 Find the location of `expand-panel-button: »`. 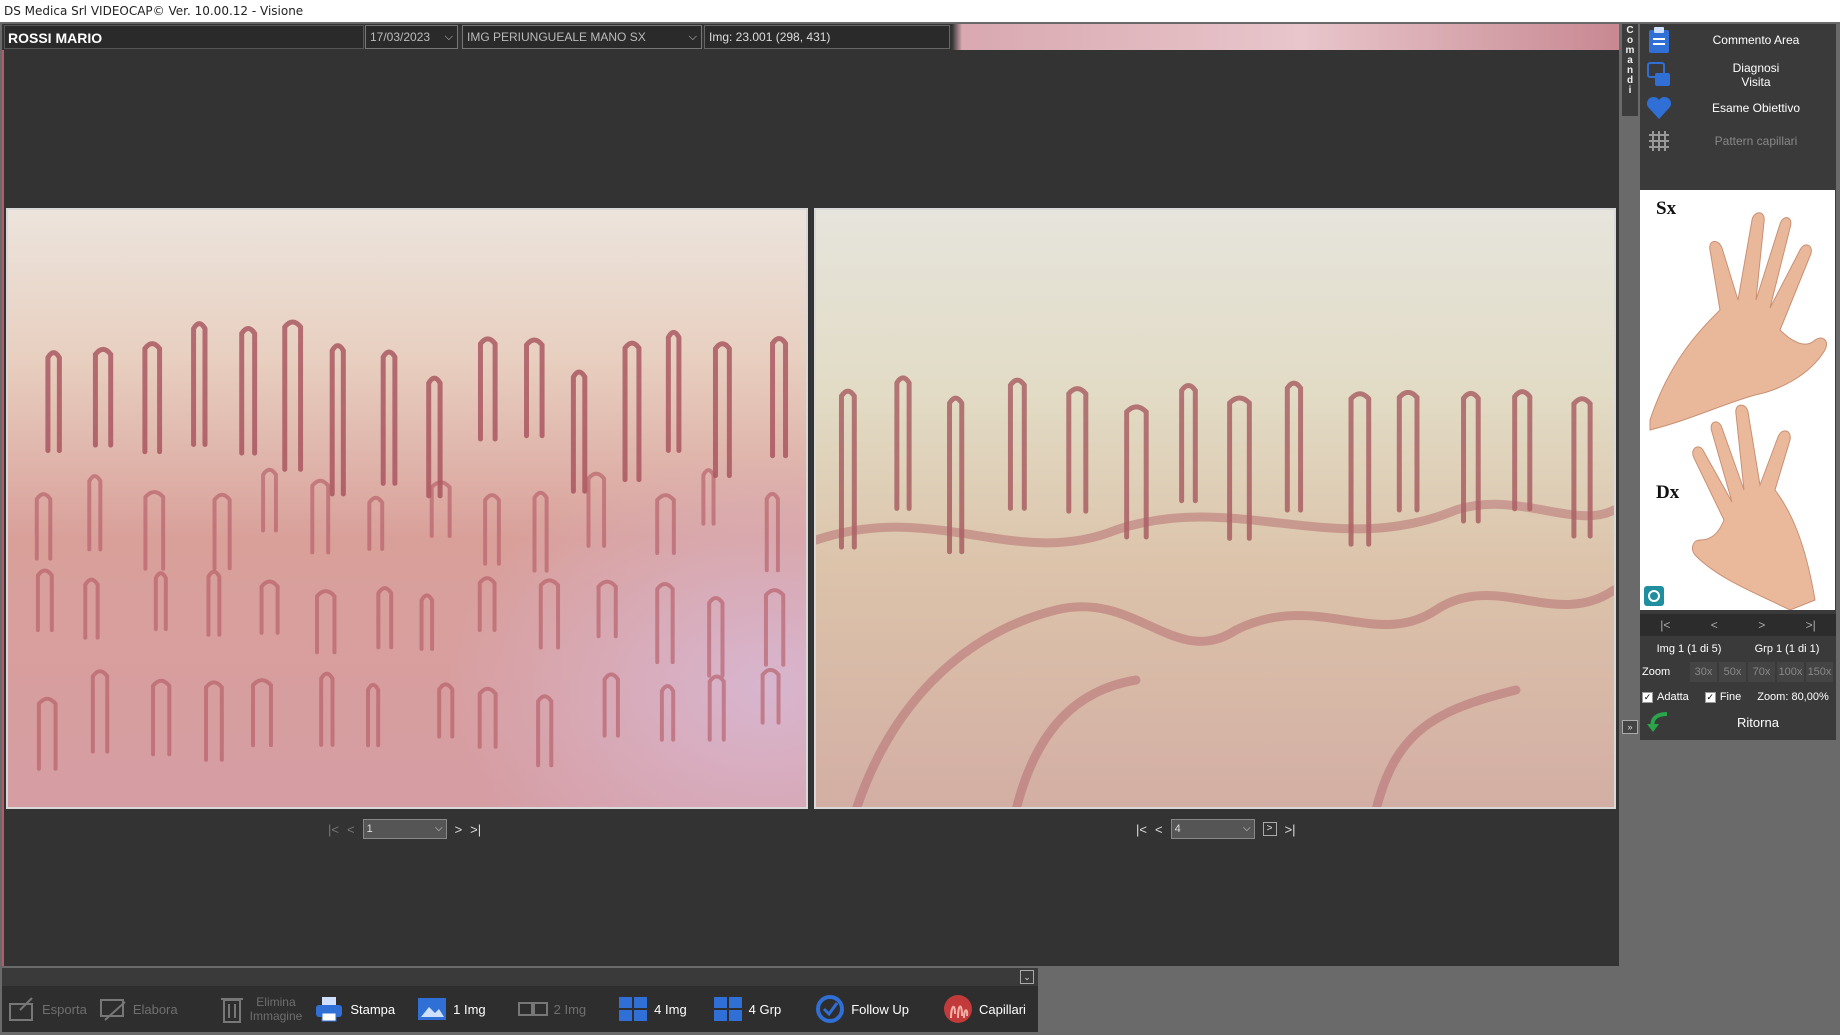

expand-panel-button: » is located at coordinates (1630, 727).